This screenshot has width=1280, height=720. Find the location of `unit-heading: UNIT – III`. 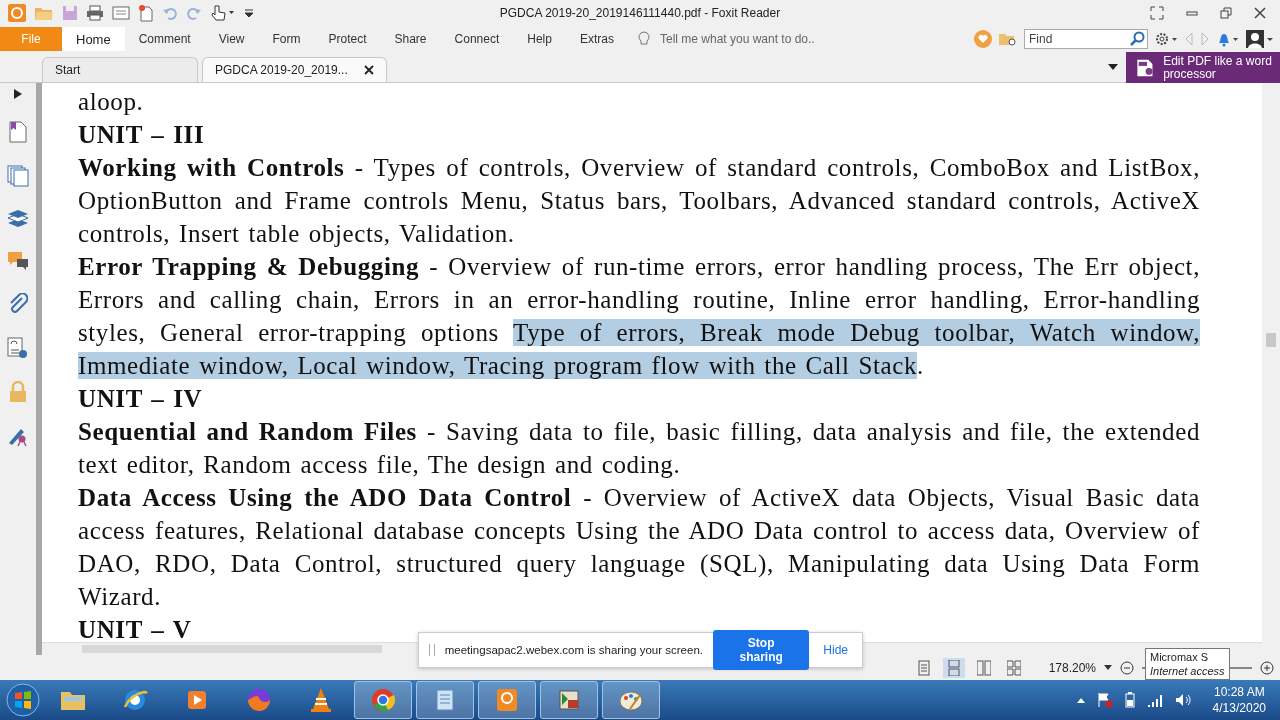

unit-heading: UNIT – III is located at coordinates (142, 135).